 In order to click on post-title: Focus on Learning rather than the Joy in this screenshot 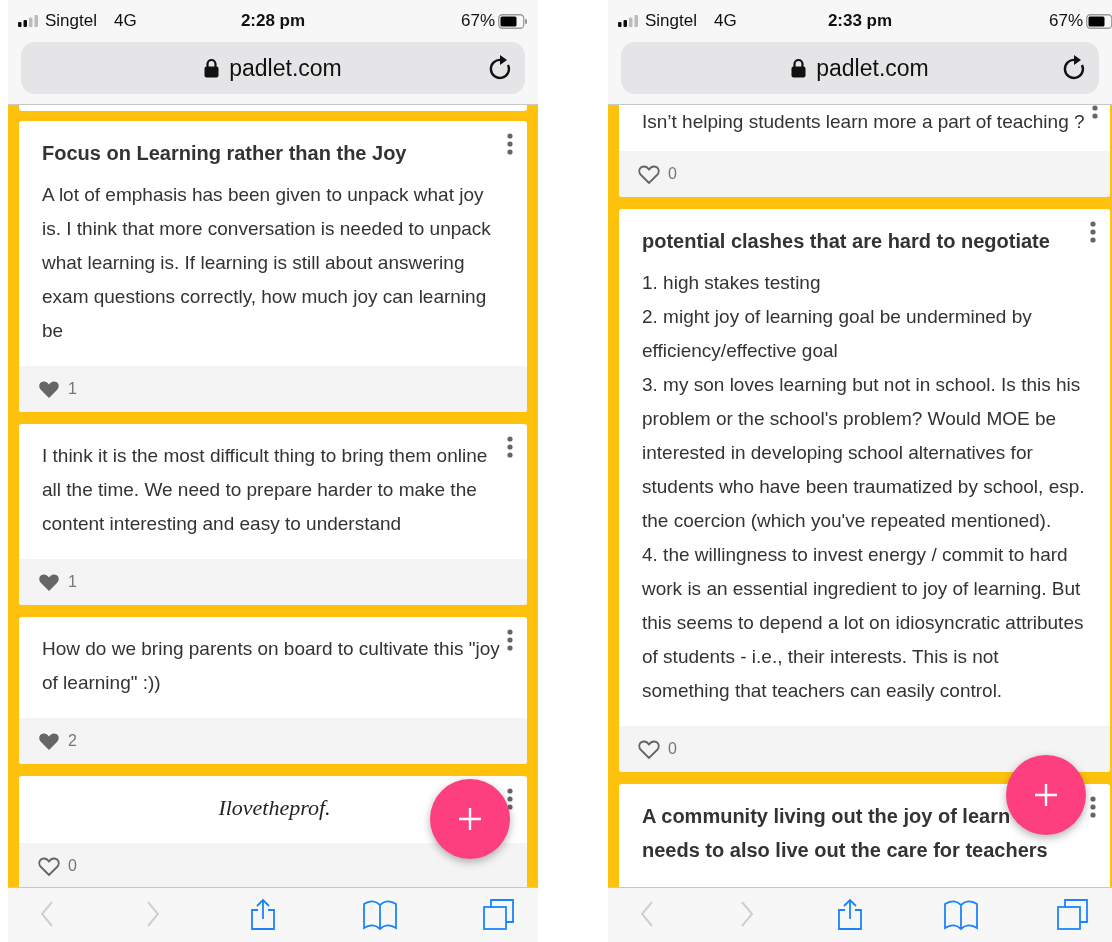, I will do `click(224, 153)`.